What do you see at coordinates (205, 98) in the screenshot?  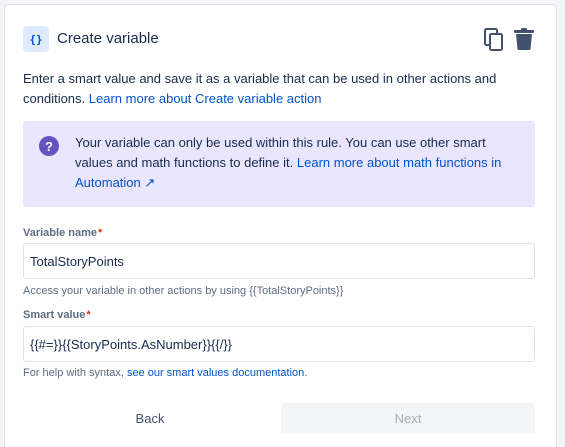 I see `learn-more-create-variable-link: Learn more about Create variable action` at bounding box center [205, 98].